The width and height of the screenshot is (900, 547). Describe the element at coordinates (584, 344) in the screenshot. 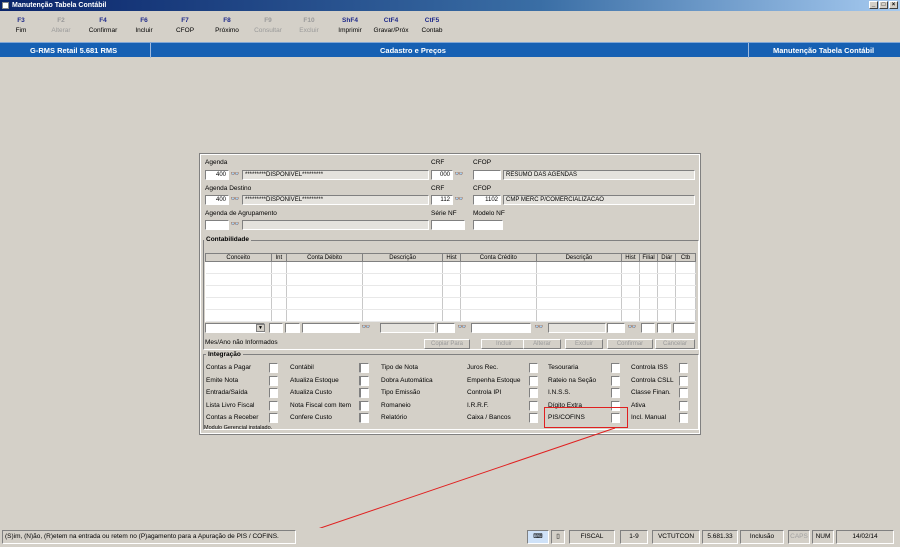

I see `excluir-grid-button: Excluir` at that location.